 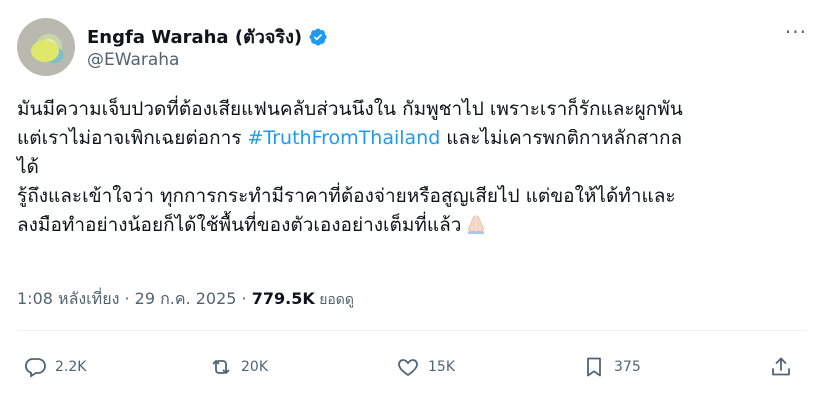 I want to click on tweet-text-segment: และไม่เคารพกติกาหลักสากล, so click(x=561, y=138).